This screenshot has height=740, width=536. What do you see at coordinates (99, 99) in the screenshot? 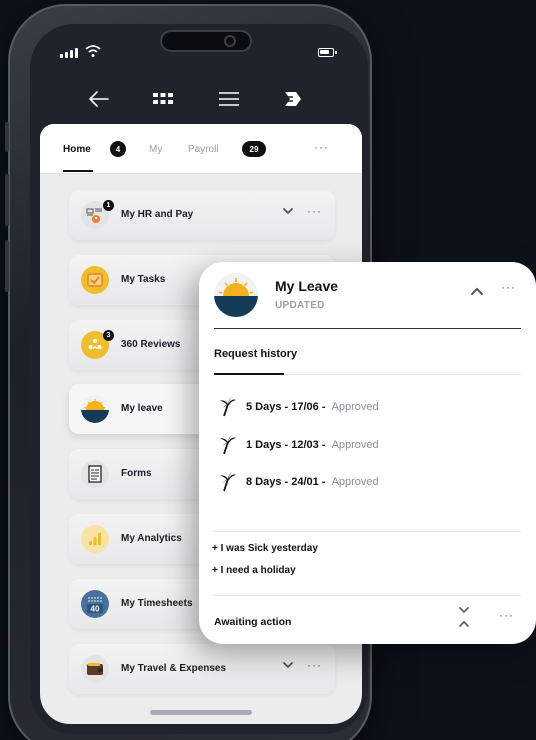
I see `back-arrow-icon` at bounding box center [99, 99].